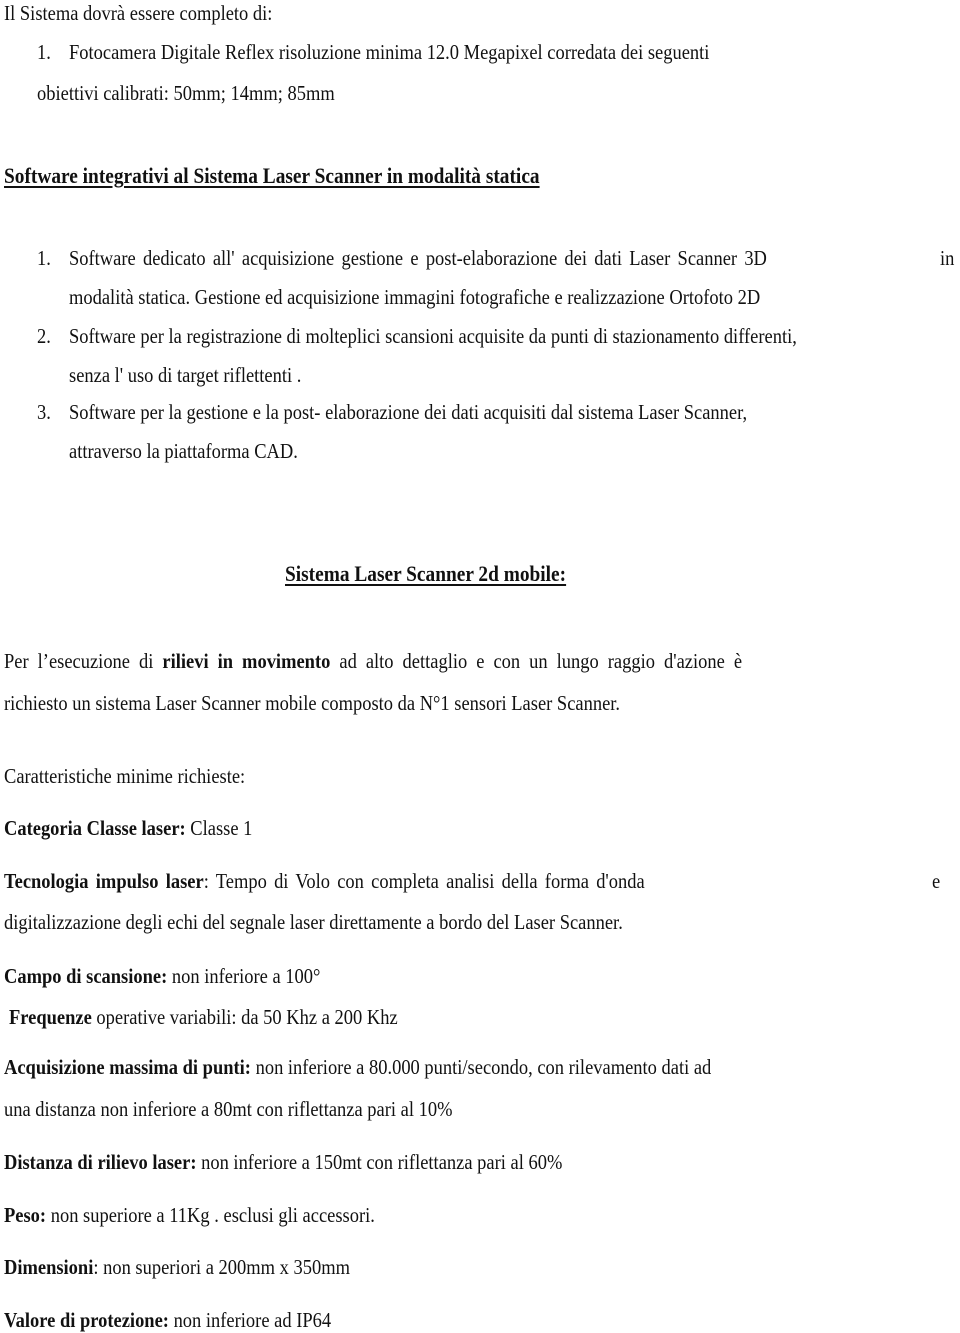 Image resolution: width=960 pixels, height=1333 pixels. Describe the element at coordinates (44, 336) in the screenshot. I see `software-item-2-number: 2.` at that location.